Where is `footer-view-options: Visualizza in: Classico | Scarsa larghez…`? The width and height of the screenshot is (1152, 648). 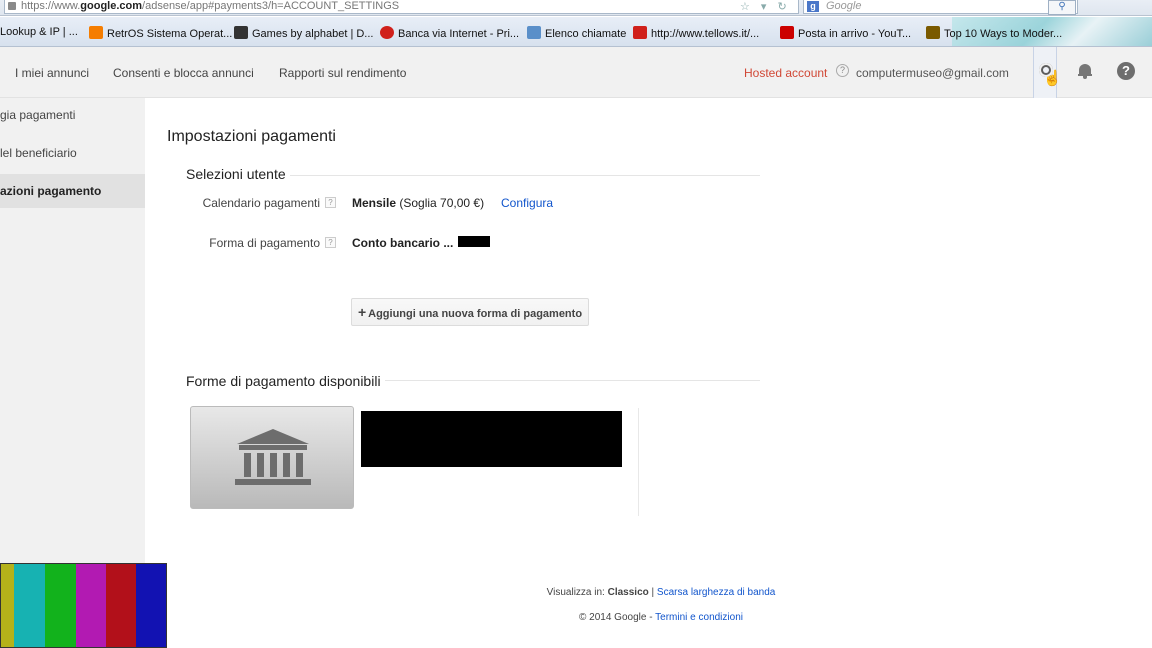 footer-view-options: Visualizza in: Classico | Scarsa larghez… is located at coordinates (661, 592).